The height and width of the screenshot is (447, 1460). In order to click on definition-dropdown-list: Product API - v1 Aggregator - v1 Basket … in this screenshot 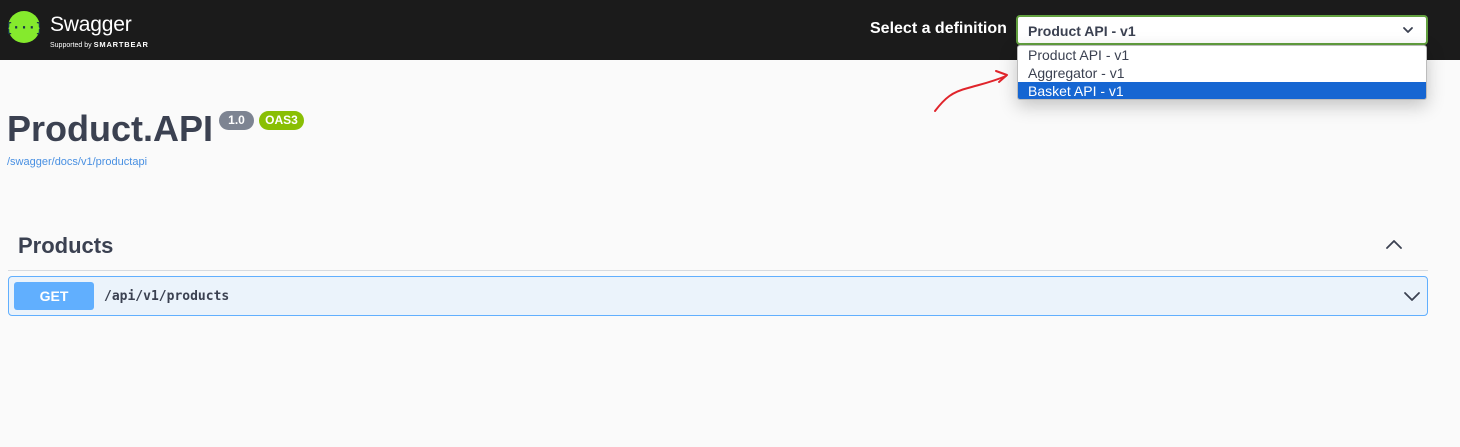, I will do `click(1222, 72)`.